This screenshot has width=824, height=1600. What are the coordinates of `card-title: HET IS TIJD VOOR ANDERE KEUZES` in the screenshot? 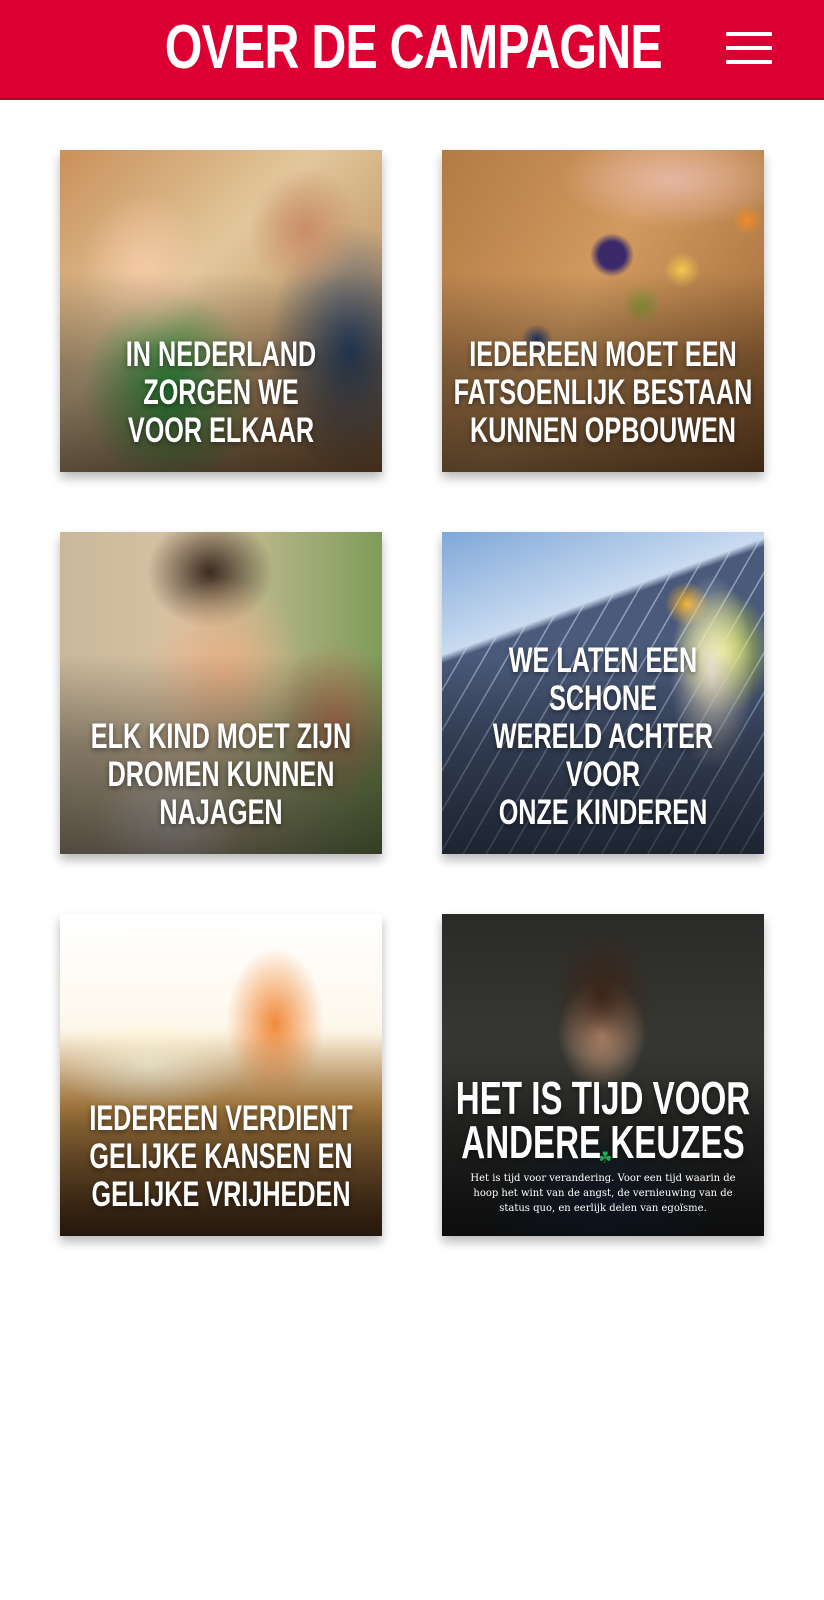 It's located at (603, 1120).